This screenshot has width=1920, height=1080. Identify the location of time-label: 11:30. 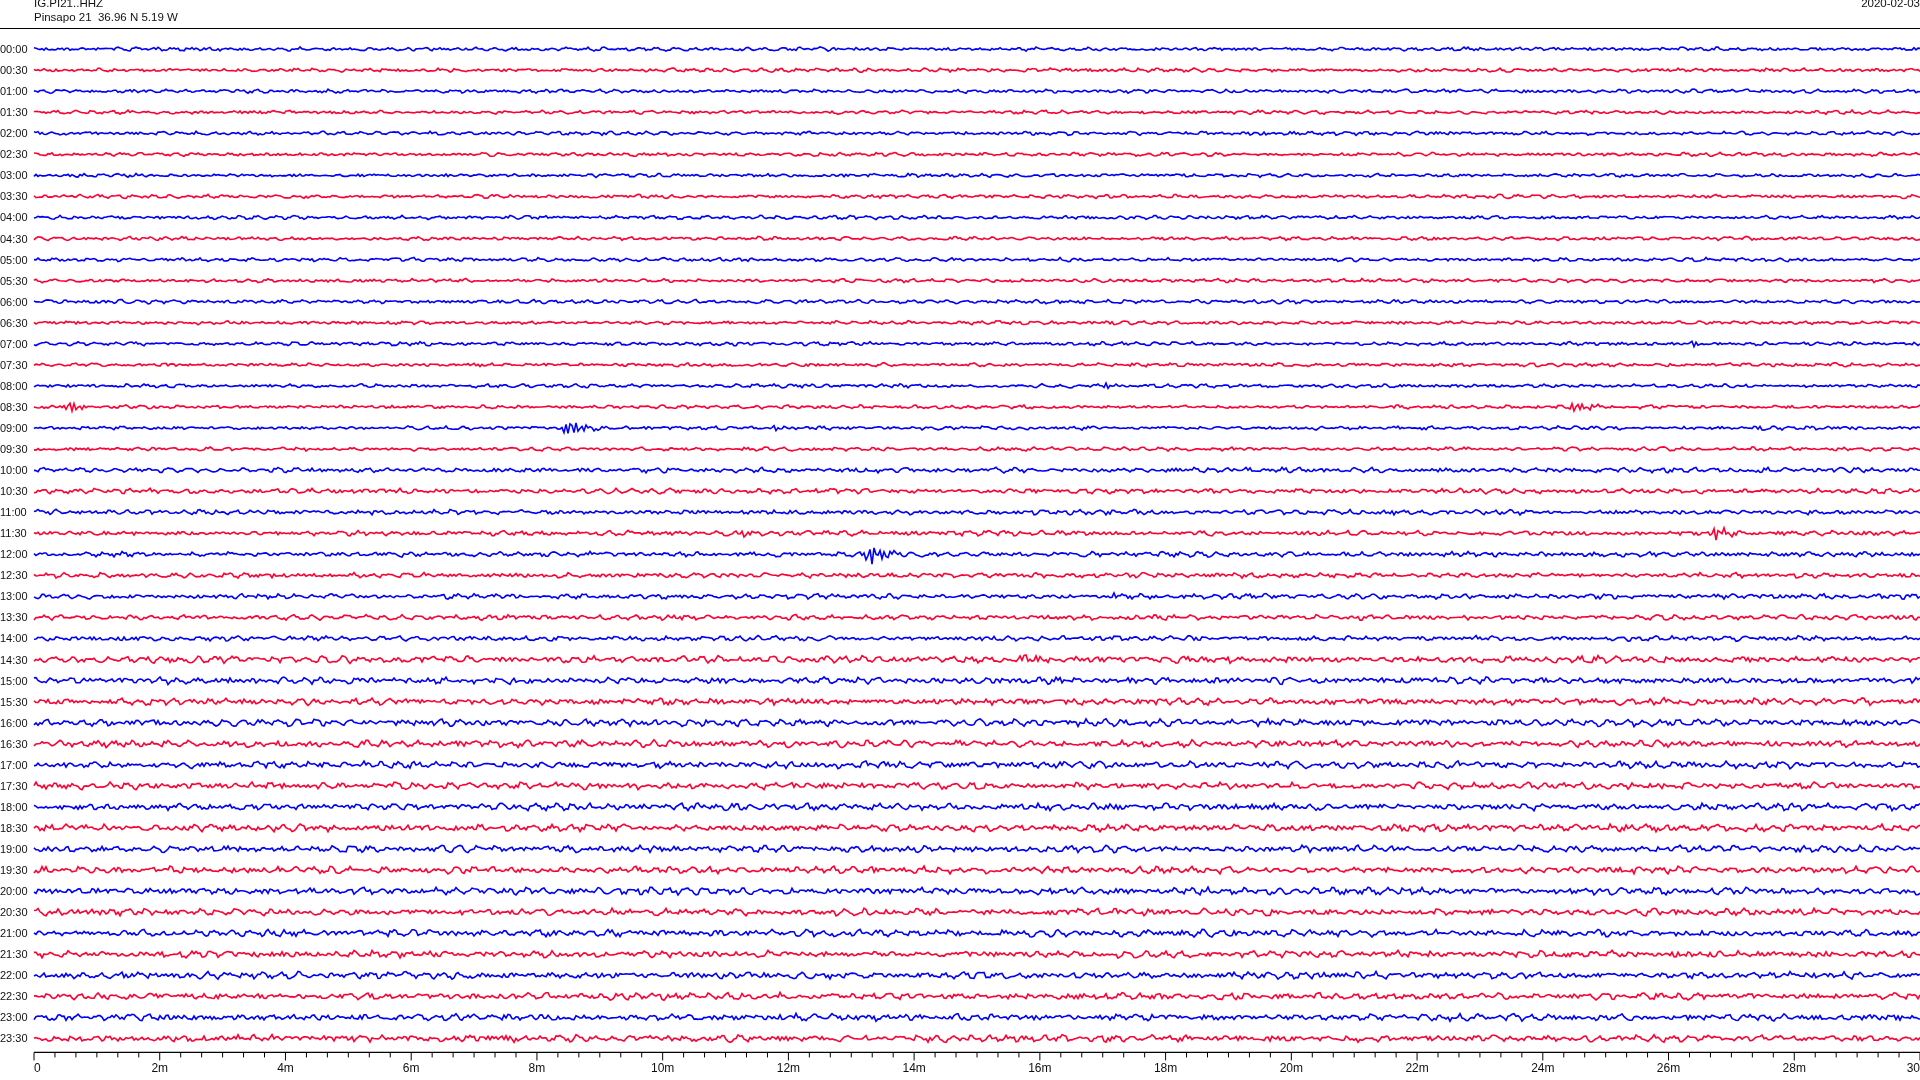
(13, 533).